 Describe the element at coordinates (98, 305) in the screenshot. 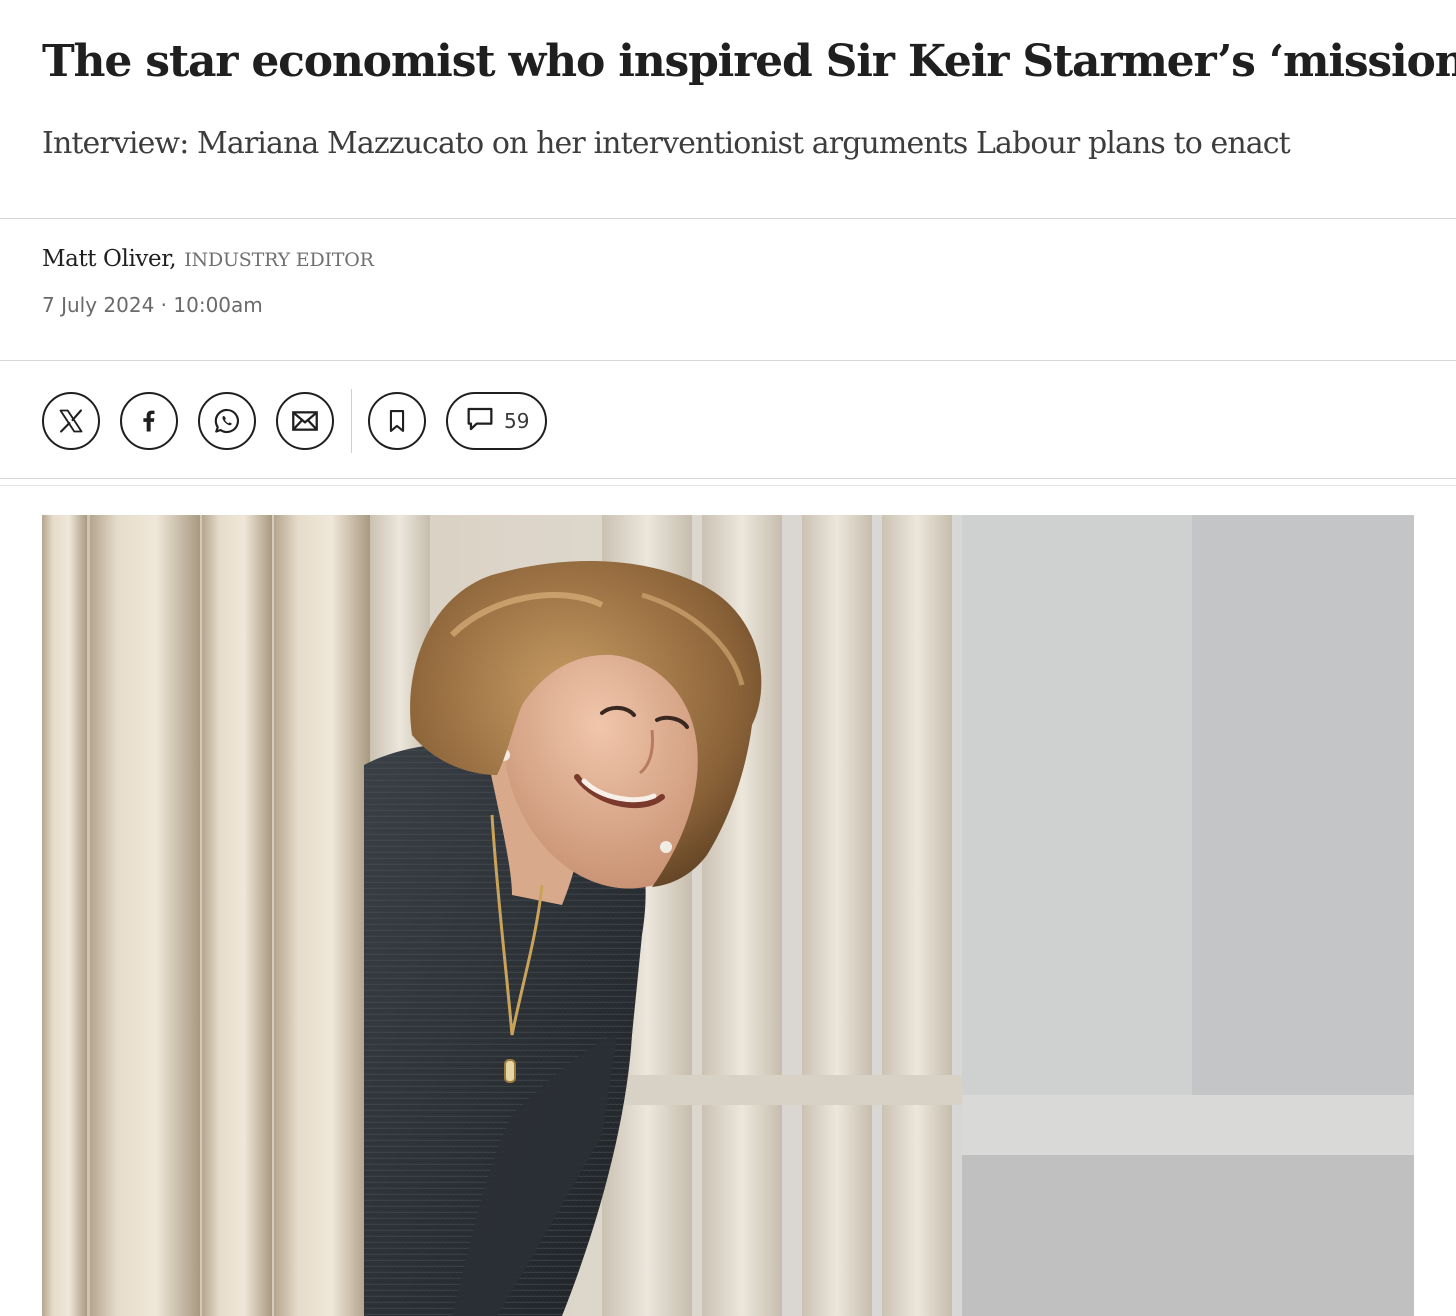

I see `publish-date: 7 July 2024` at that location.